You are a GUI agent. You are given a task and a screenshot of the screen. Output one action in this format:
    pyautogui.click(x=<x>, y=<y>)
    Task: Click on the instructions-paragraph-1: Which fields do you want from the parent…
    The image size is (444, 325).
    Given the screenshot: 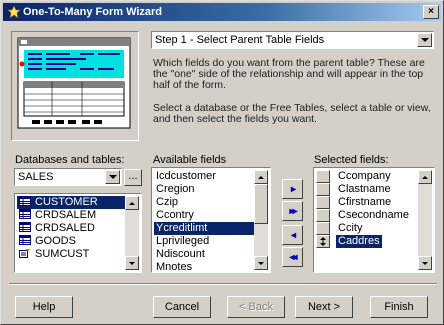 What is the action you would take?
    pyautogui.click(x=289, y=74)
    